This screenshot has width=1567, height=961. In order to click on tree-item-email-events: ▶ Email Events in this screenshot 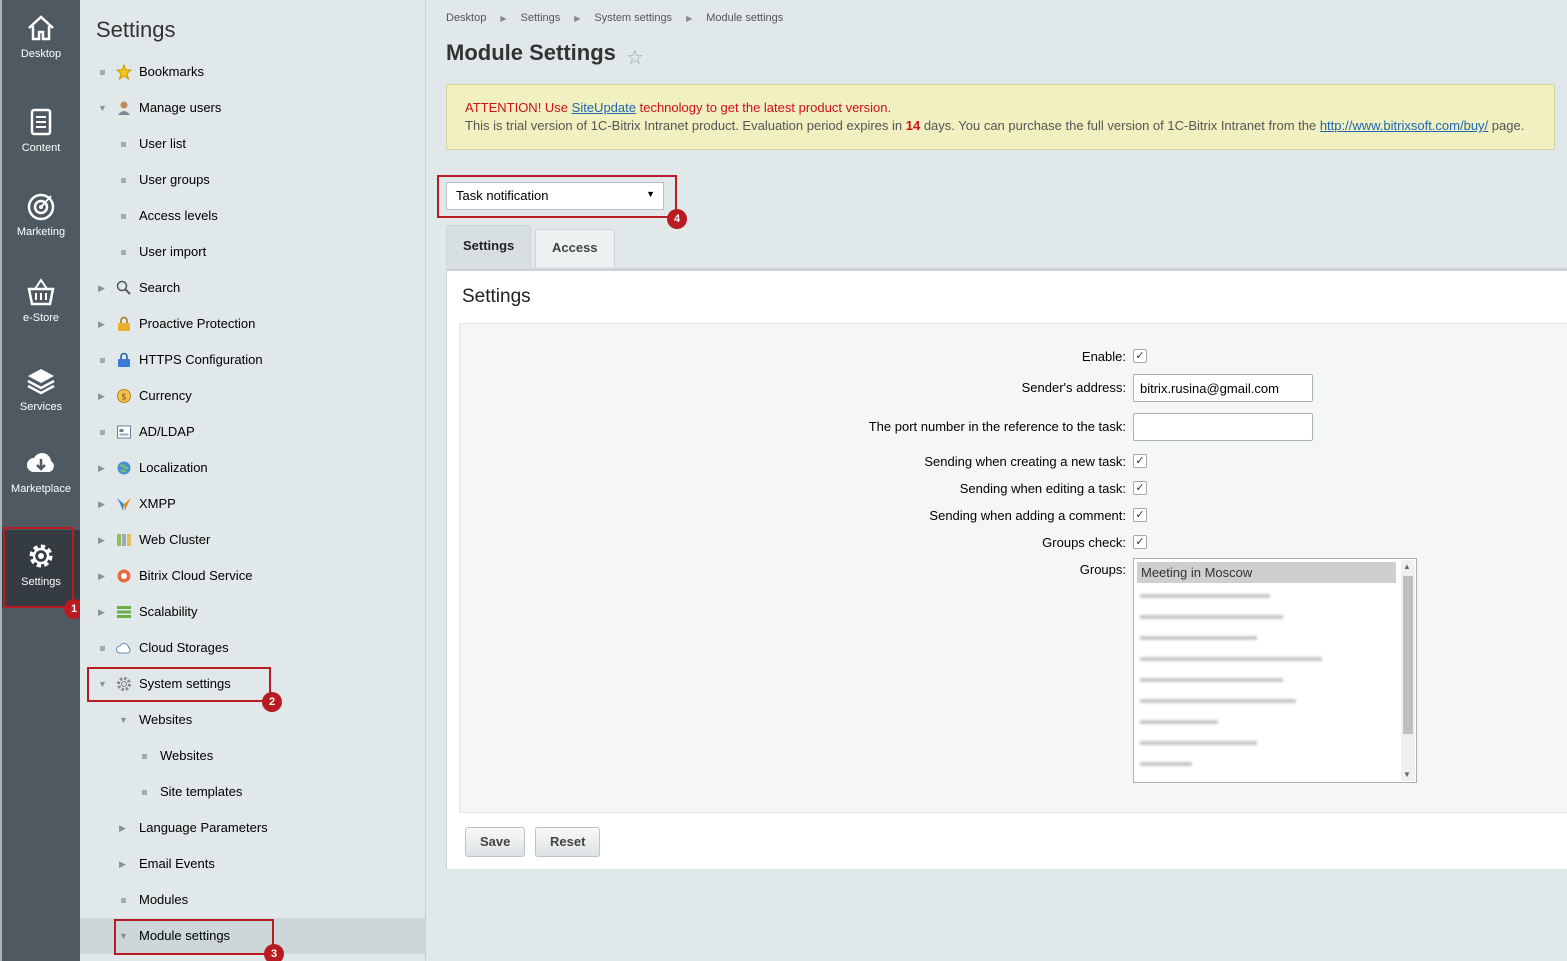, I will do `click(252, 864)`.